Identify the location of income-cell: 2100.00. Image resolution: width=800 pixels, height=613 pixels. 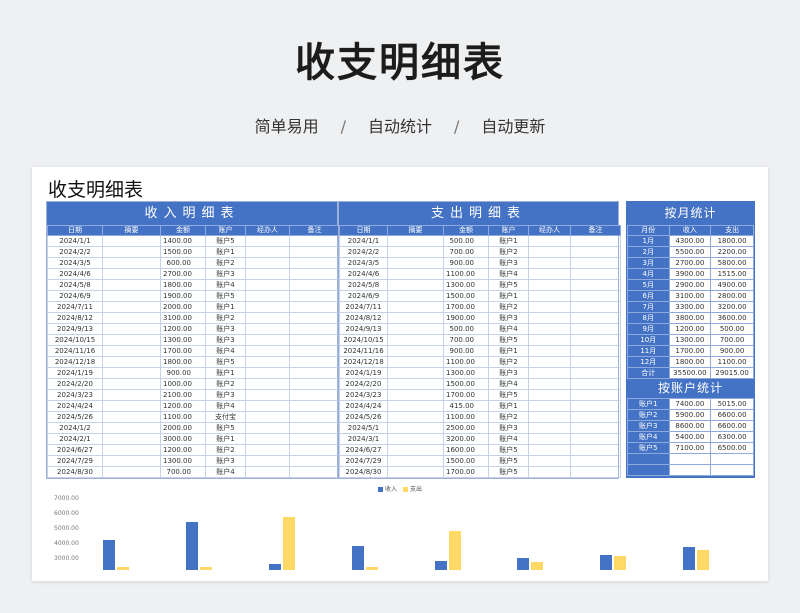
(183, 395).